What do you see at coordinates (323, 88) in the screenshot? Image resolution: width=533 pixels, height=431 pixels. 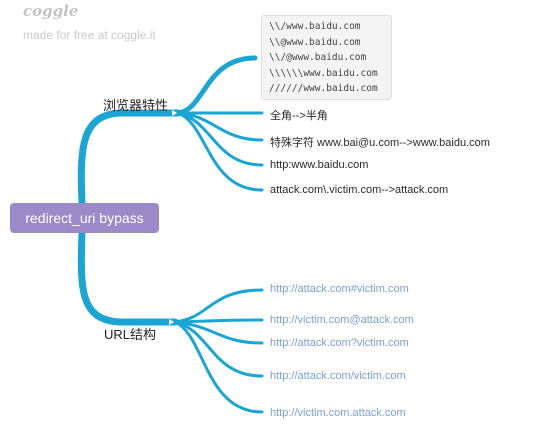 I see `code-line: //////www.baidu.com` at bounding box center [323, 88].